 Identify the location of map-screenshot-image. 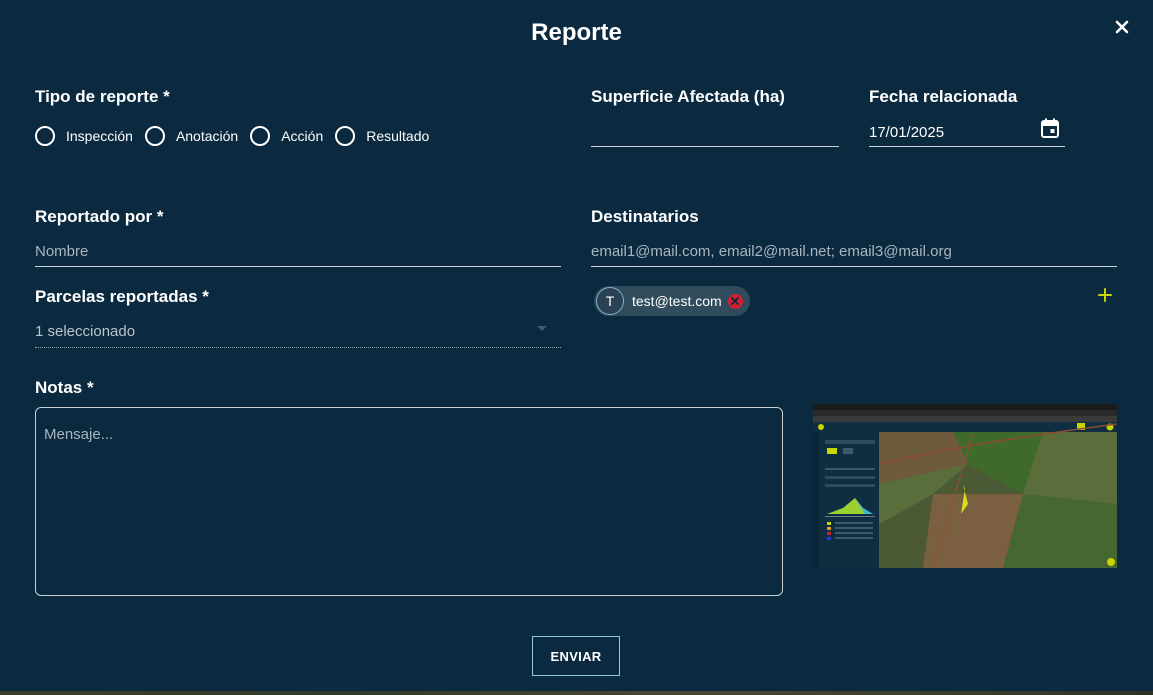
(965, 486).